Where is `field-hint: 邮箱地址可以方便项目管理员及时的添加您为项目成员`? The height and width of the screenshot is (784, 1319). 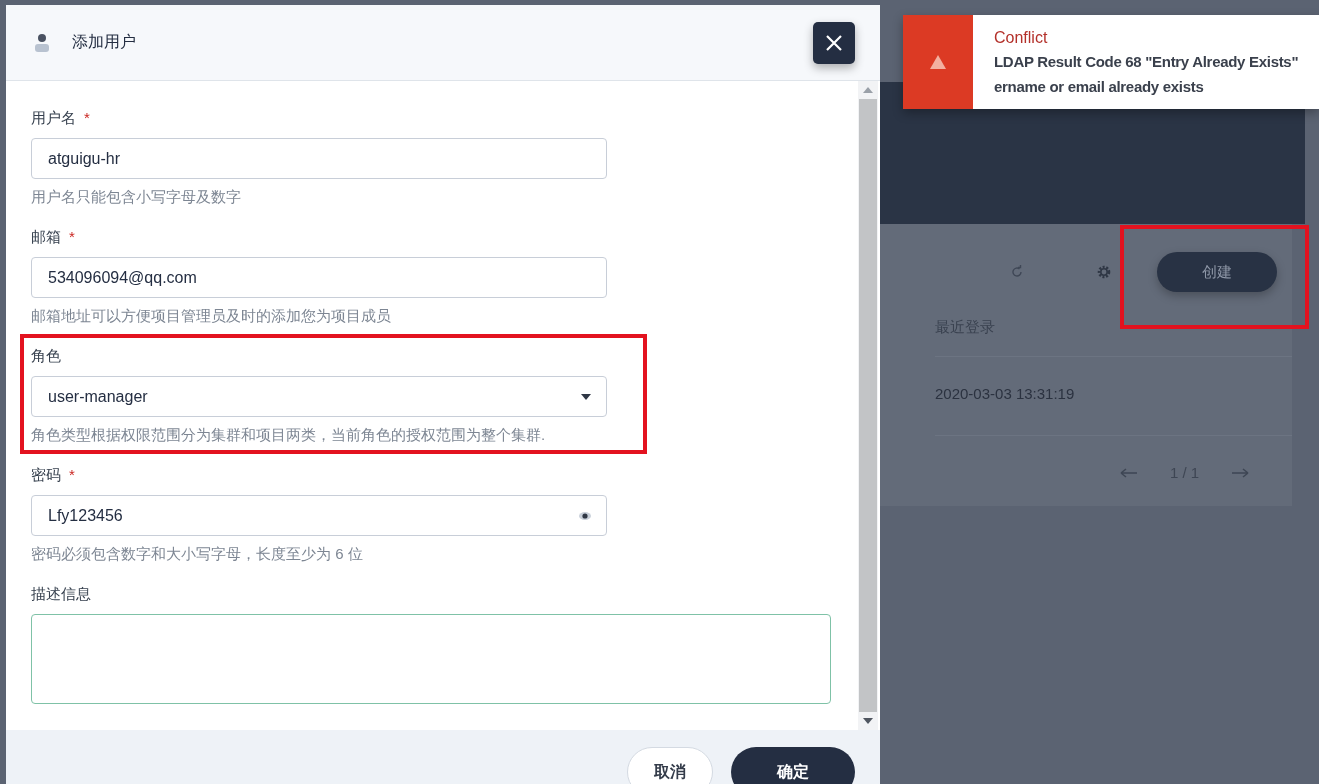 field-hint: 邮箱地址可以方便项目管理员及时的添加您为项目成员 is located at coordinates (211, 316).